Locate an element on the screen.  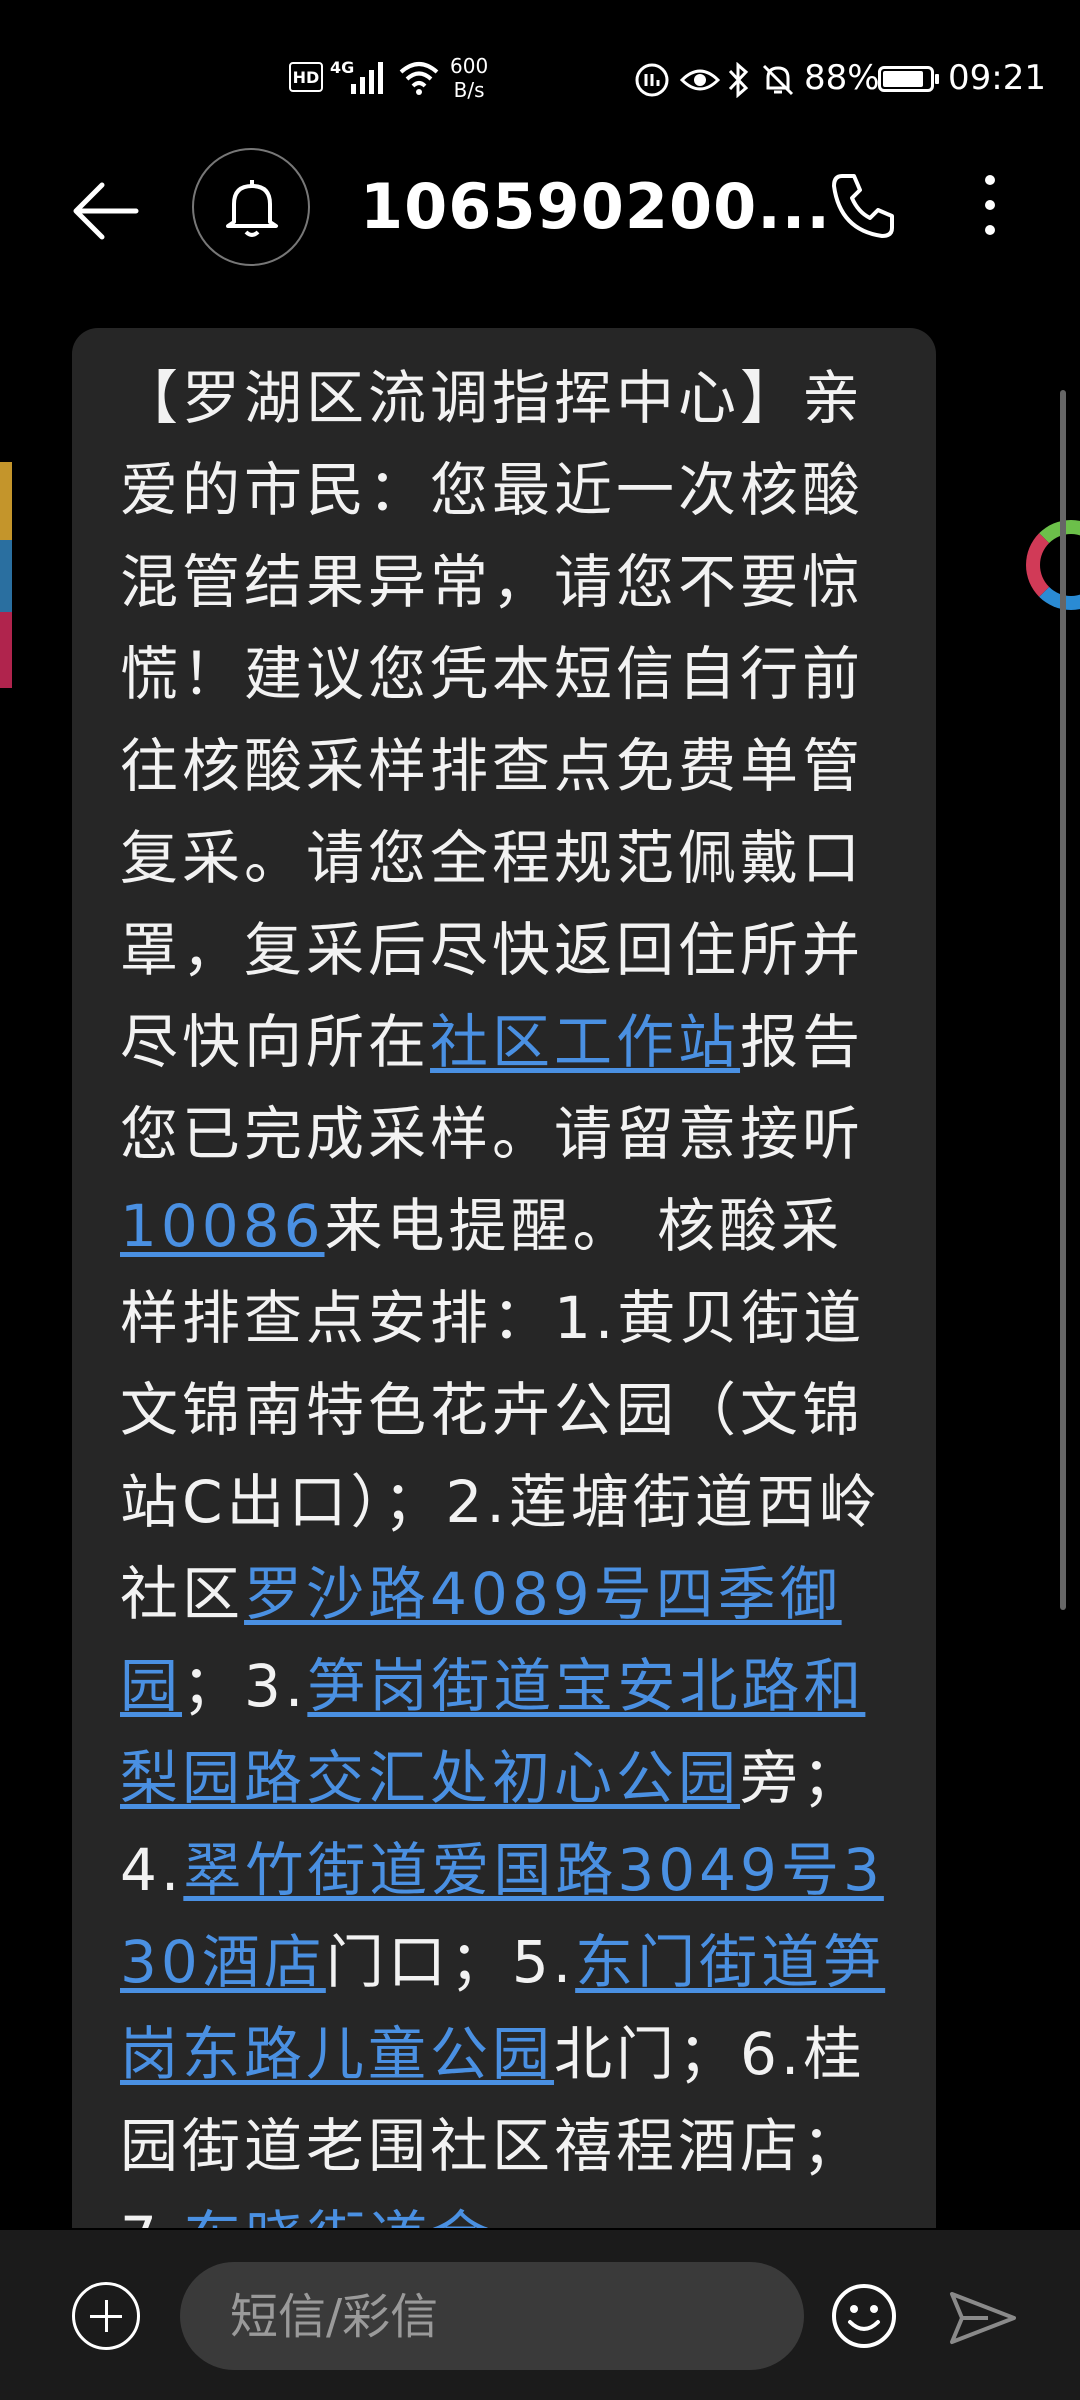
nfc-icon is located at coordinates (652, 80).